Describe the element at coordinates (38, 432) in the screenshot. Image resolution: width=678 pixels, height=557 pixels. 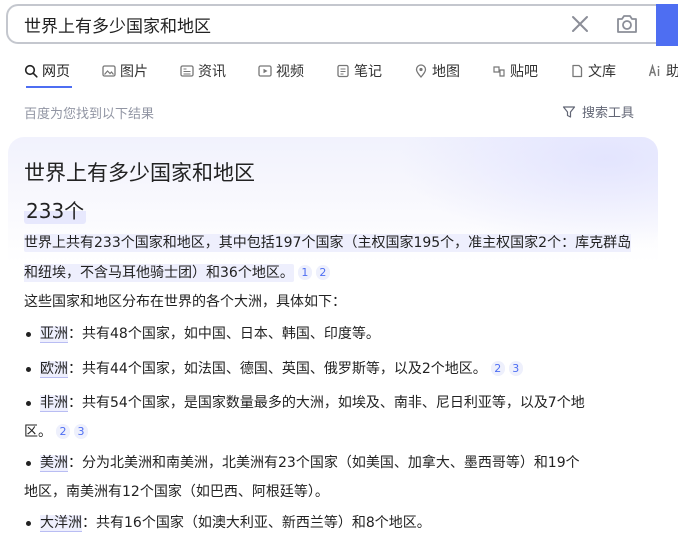
I see `continent-text-line2: 区。` at that location.